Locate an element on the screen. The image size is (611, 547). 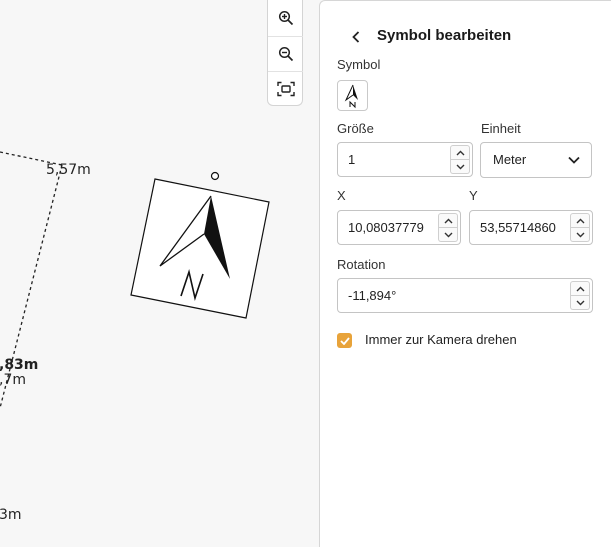
zoom-out-button is located at coordinates (285, 53).